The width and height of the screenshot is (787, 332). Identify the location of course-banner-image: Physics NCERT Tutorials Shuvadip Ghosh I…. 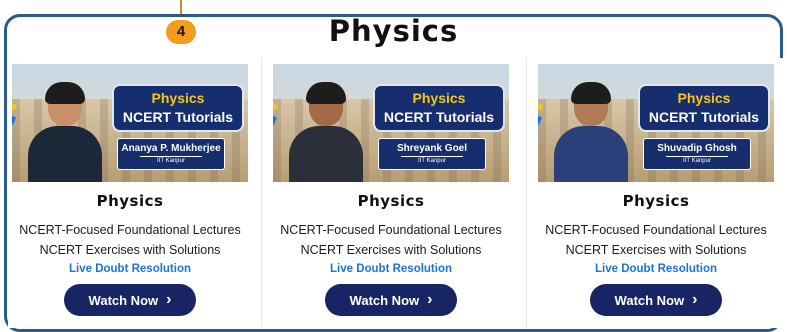
(656, 123).